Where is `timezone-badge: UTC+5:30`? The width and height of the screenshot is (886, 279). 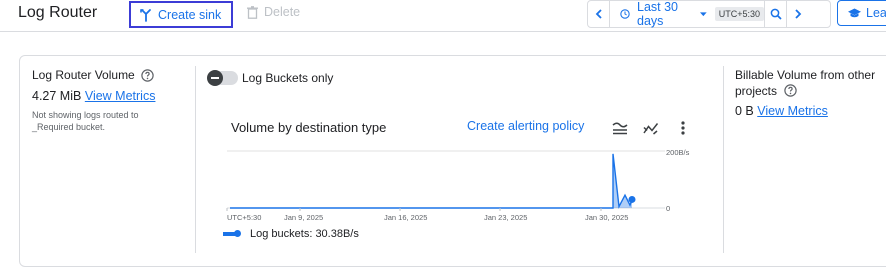
timezone-badge: UTC+5:30 is located at coordinates (739, 14).